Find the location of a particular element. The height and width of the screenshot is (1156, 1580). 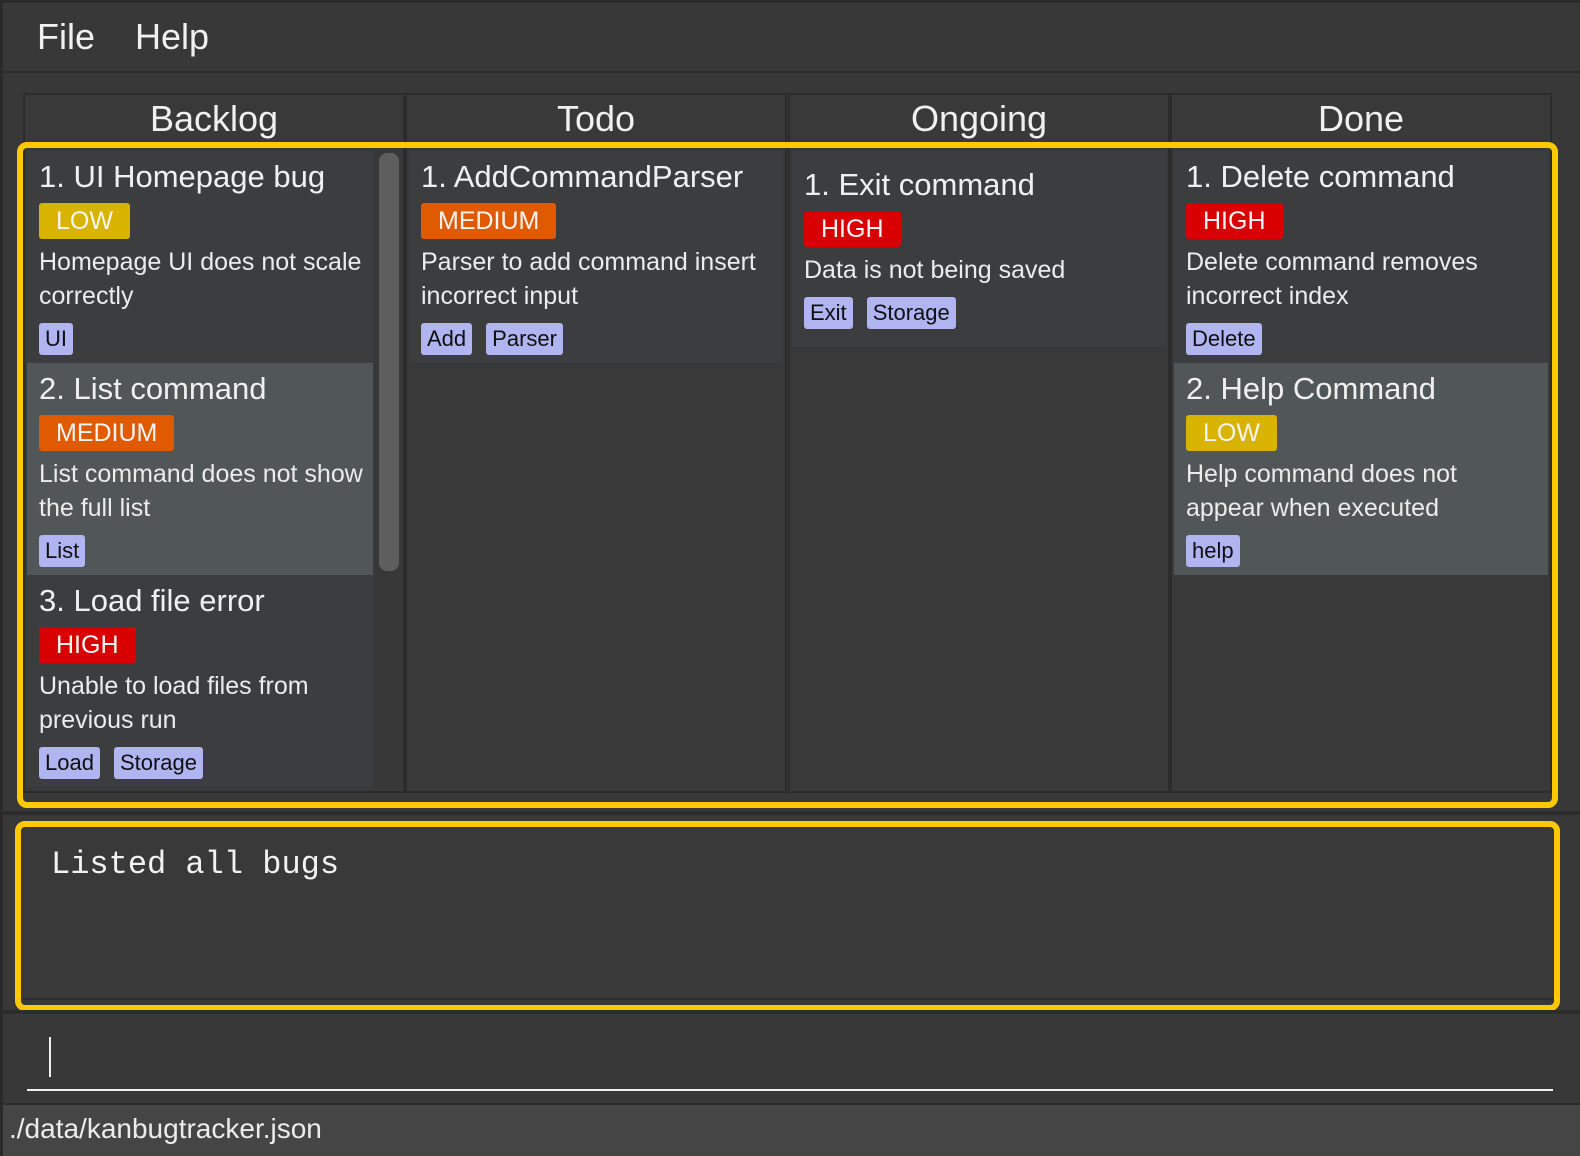

tag-list: UI is located at coordinates (201, 339).